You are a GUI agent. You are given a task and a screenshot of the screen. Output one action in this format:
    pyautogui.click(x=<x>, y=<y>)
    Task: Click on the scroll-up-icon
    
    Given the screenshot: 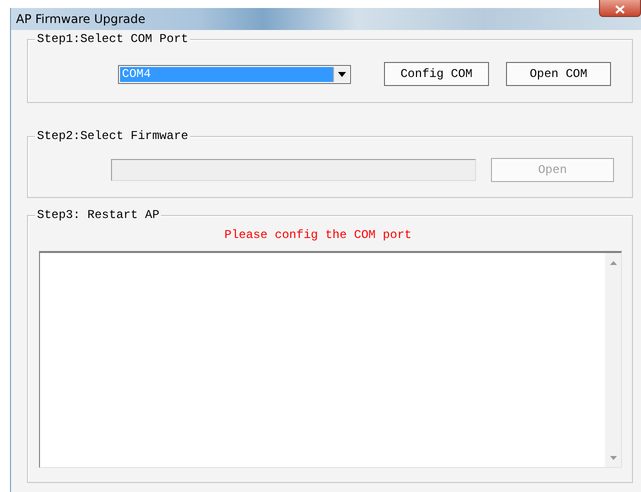 What is the action you would take?
    pyautogui.click(x=613, y=263)
    